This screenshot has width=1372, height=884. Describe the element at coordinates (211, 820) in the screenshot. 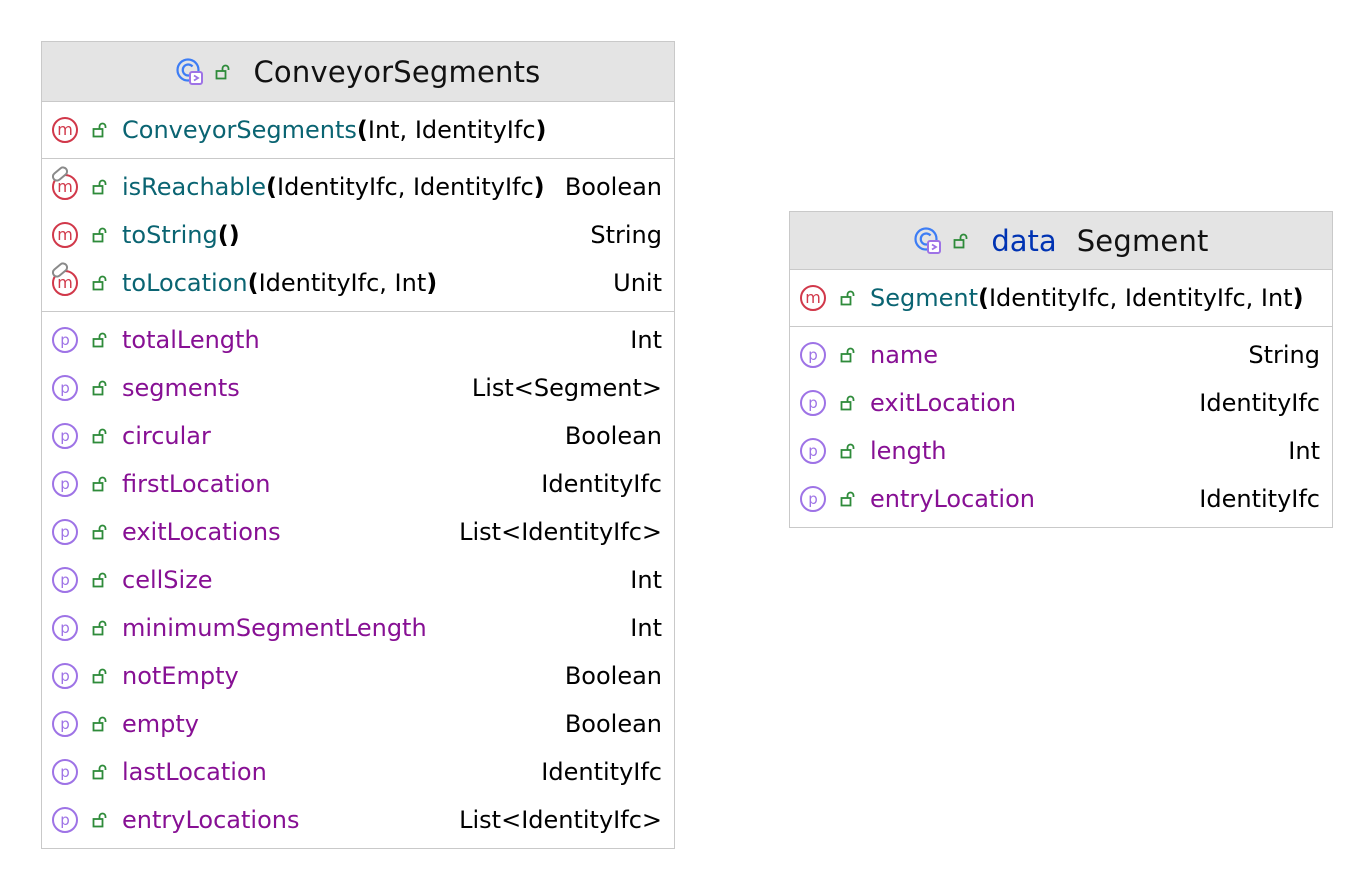

I see `property-name: entryLocations` at that location.